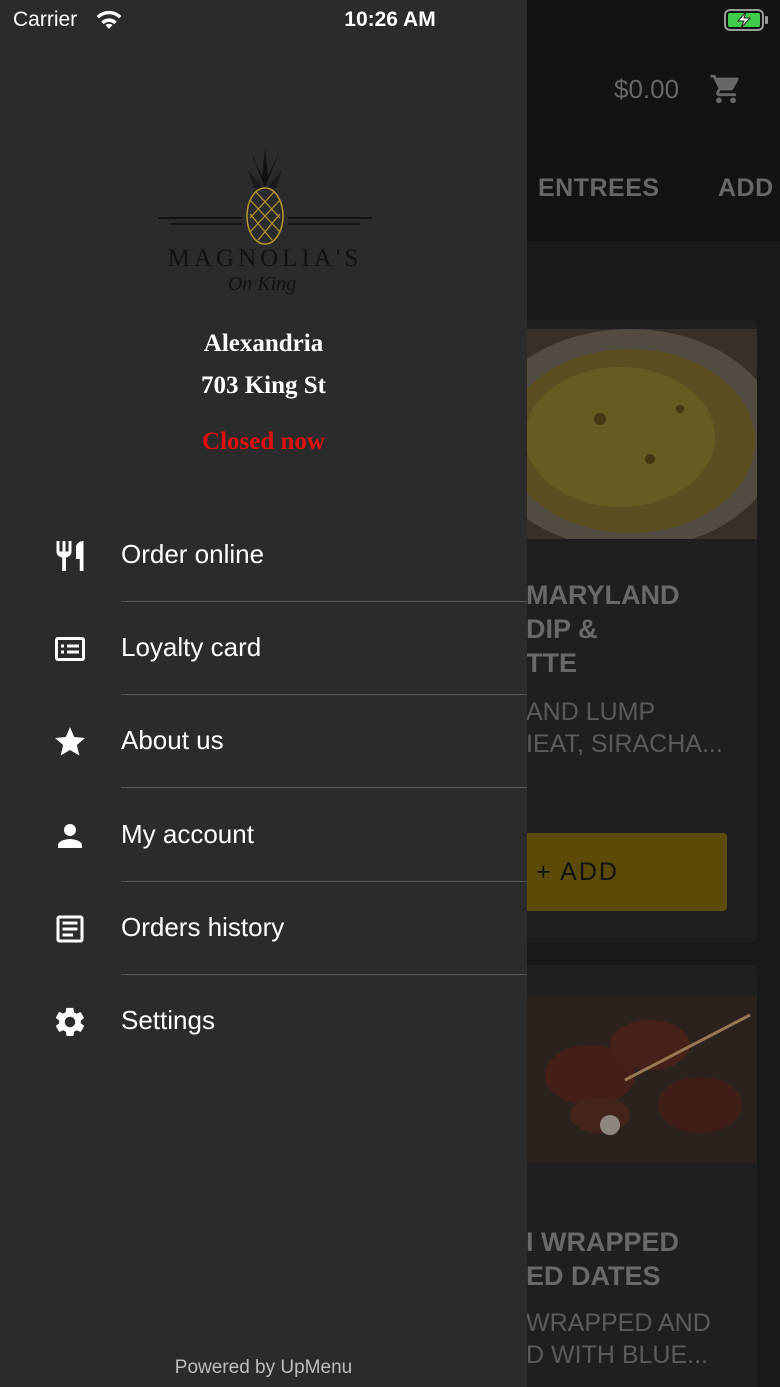  I want to click on powered-by-footer: Powered by UpMenu, so click(263, 1368).